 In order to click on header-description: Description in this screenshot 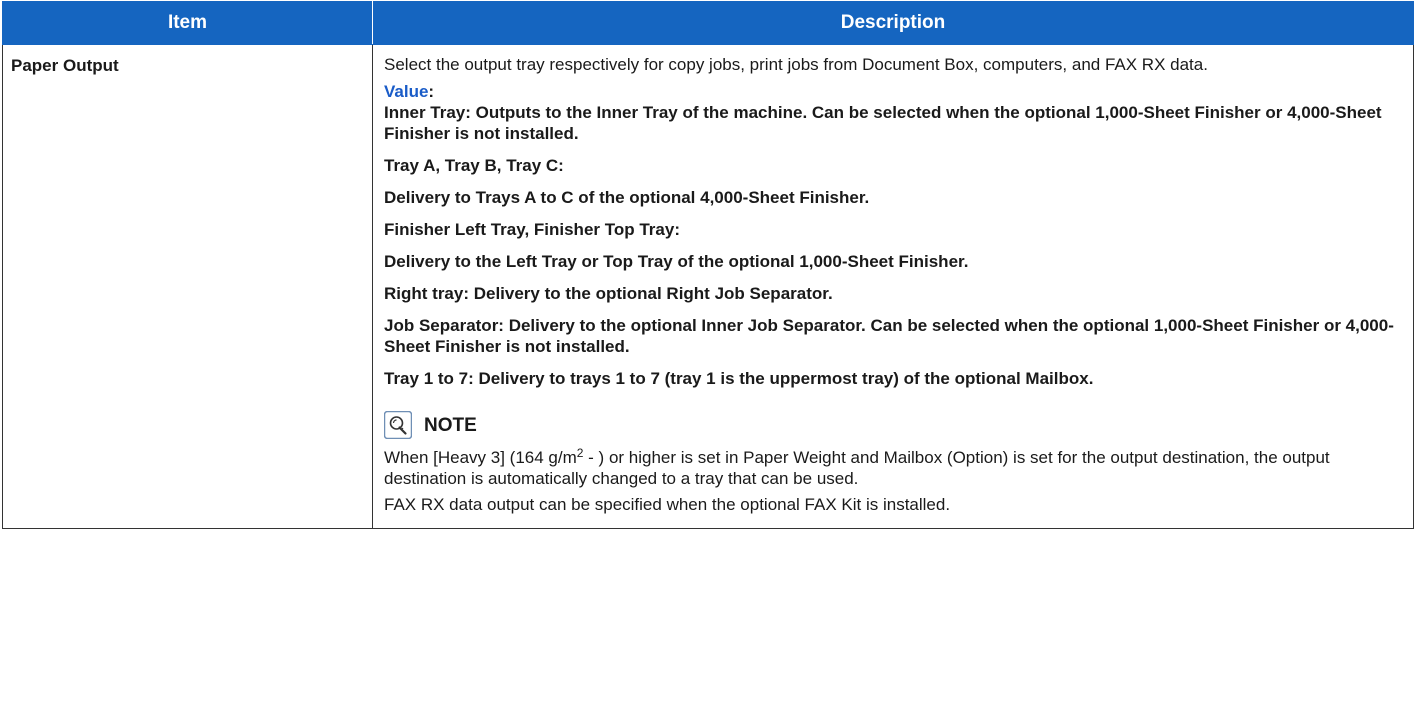, I will do `click(893, 23)`.